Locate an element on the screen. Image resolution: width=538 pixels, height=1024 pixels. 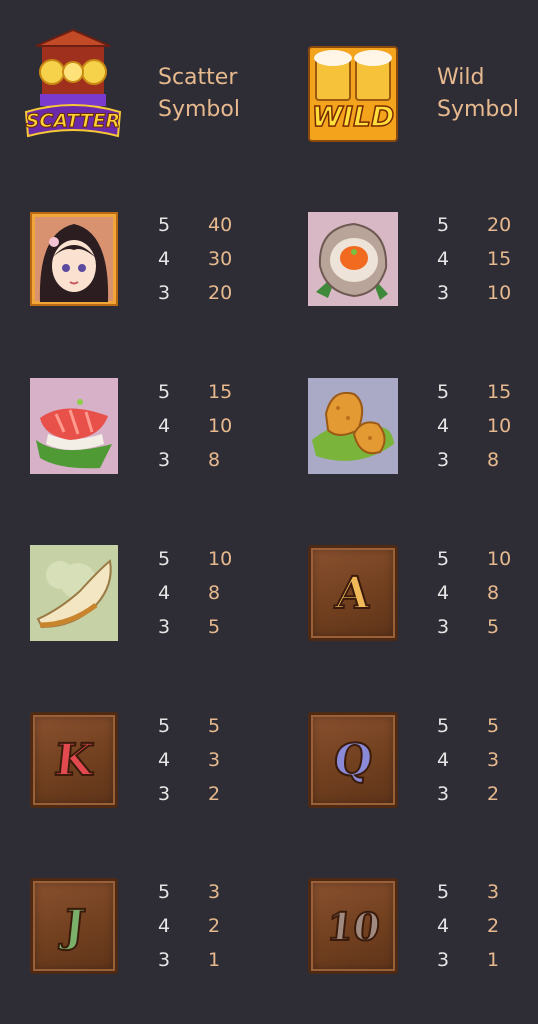
ten-glyph: 10 is located at coordinates (353, 926).